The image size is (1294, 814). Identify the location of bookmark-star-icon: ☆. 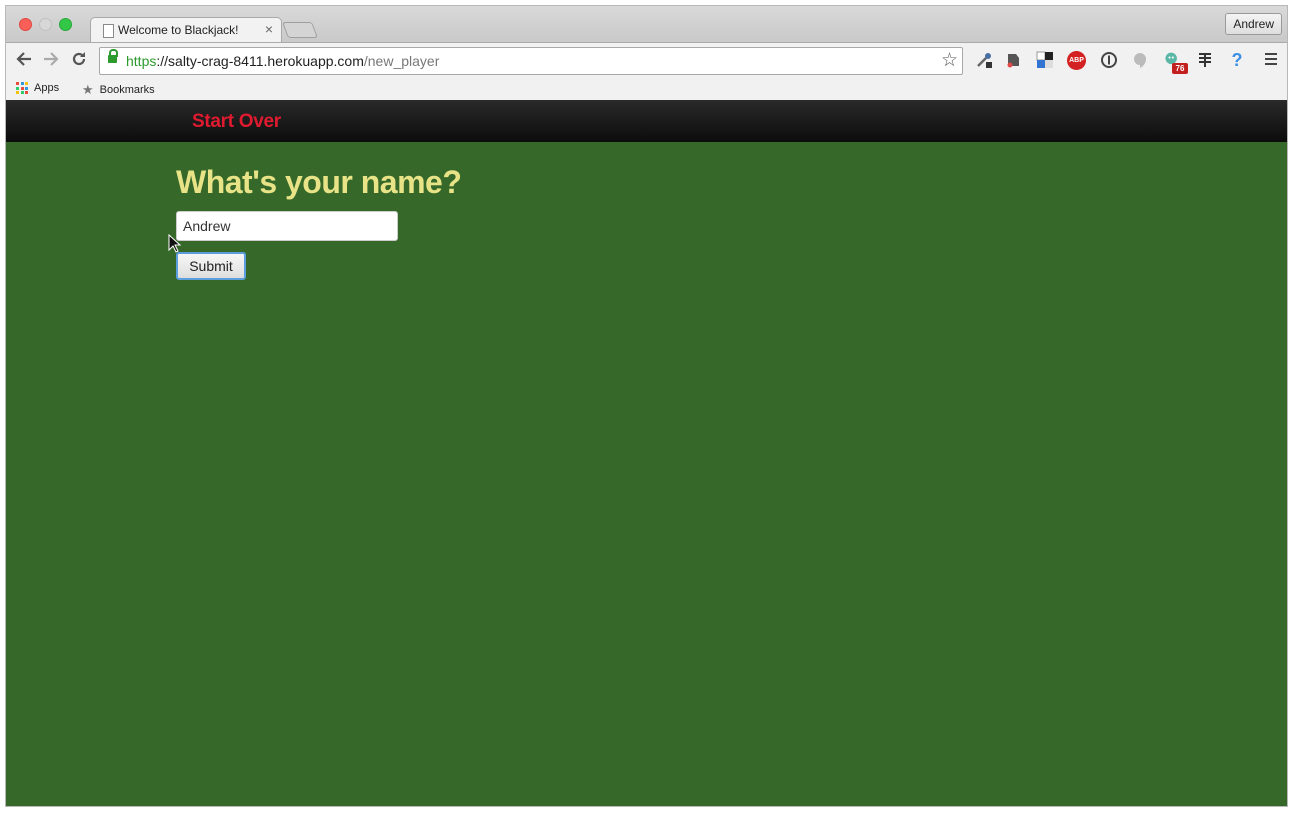
(949, 60).